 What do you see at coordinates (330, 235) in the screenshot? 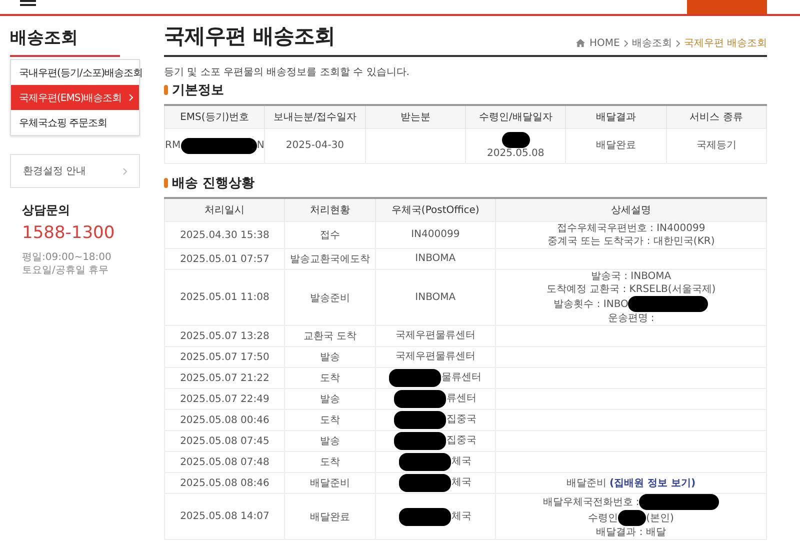
I see `table-cell: 접수` at bounding box center [330, 235].